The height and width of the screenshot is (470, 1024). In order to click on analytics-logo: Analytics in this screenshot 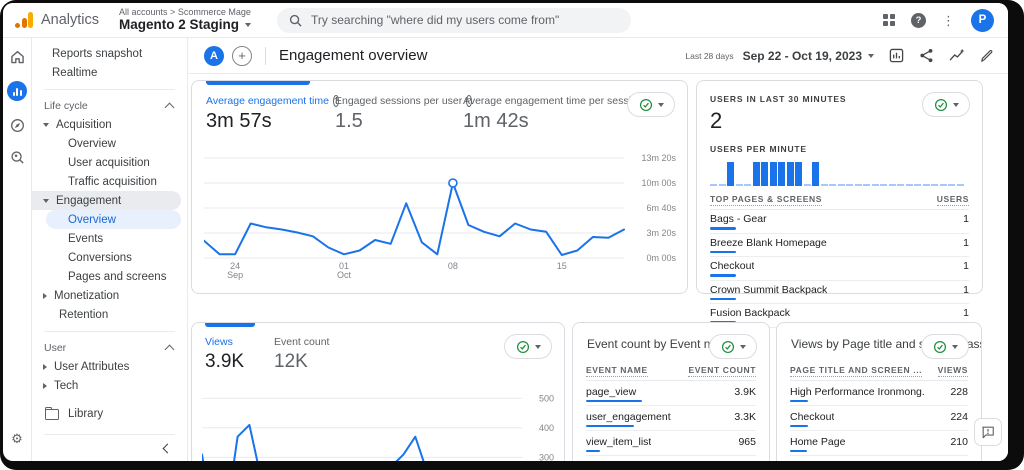, I will do `click(56, 20)`.